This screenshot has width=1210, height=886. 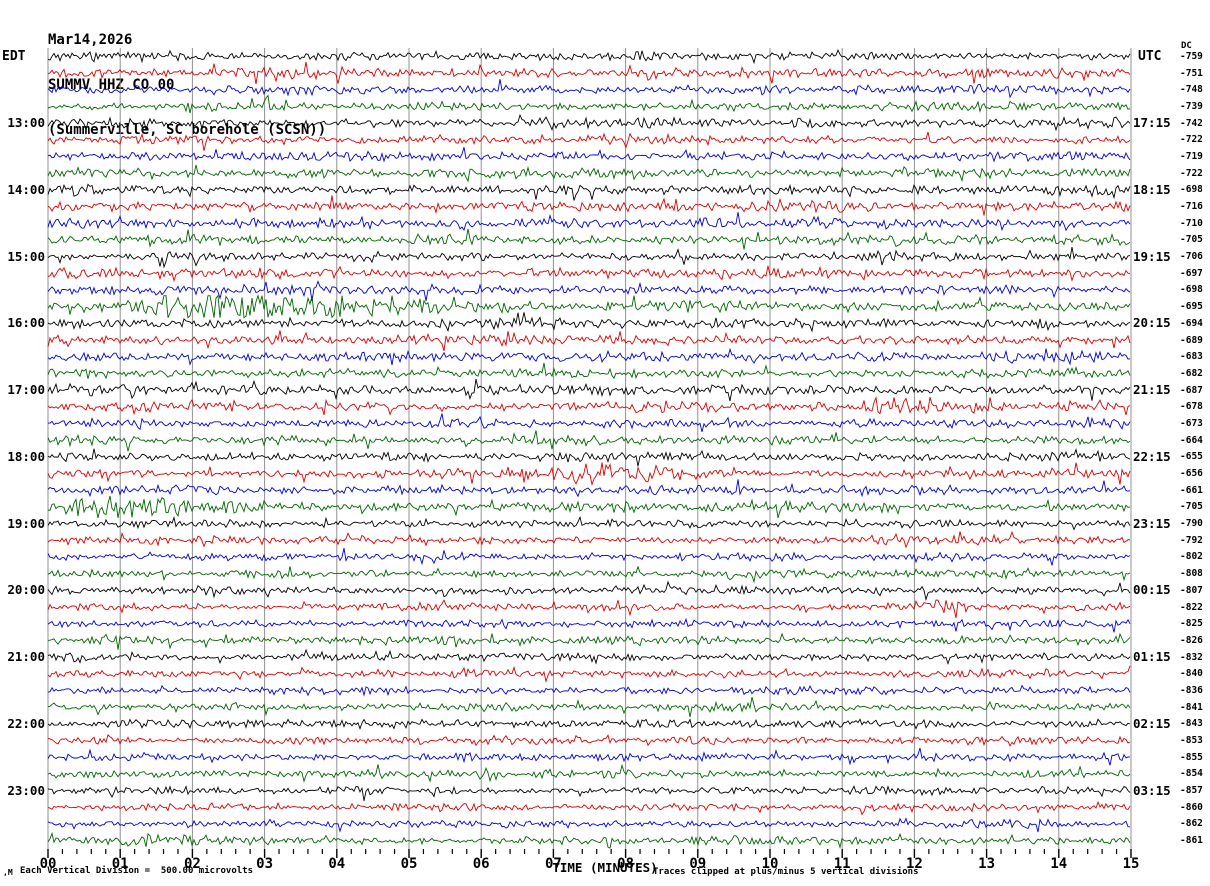 I want to click on dc-value-row-31: -802, so click(x=1191, y=557).